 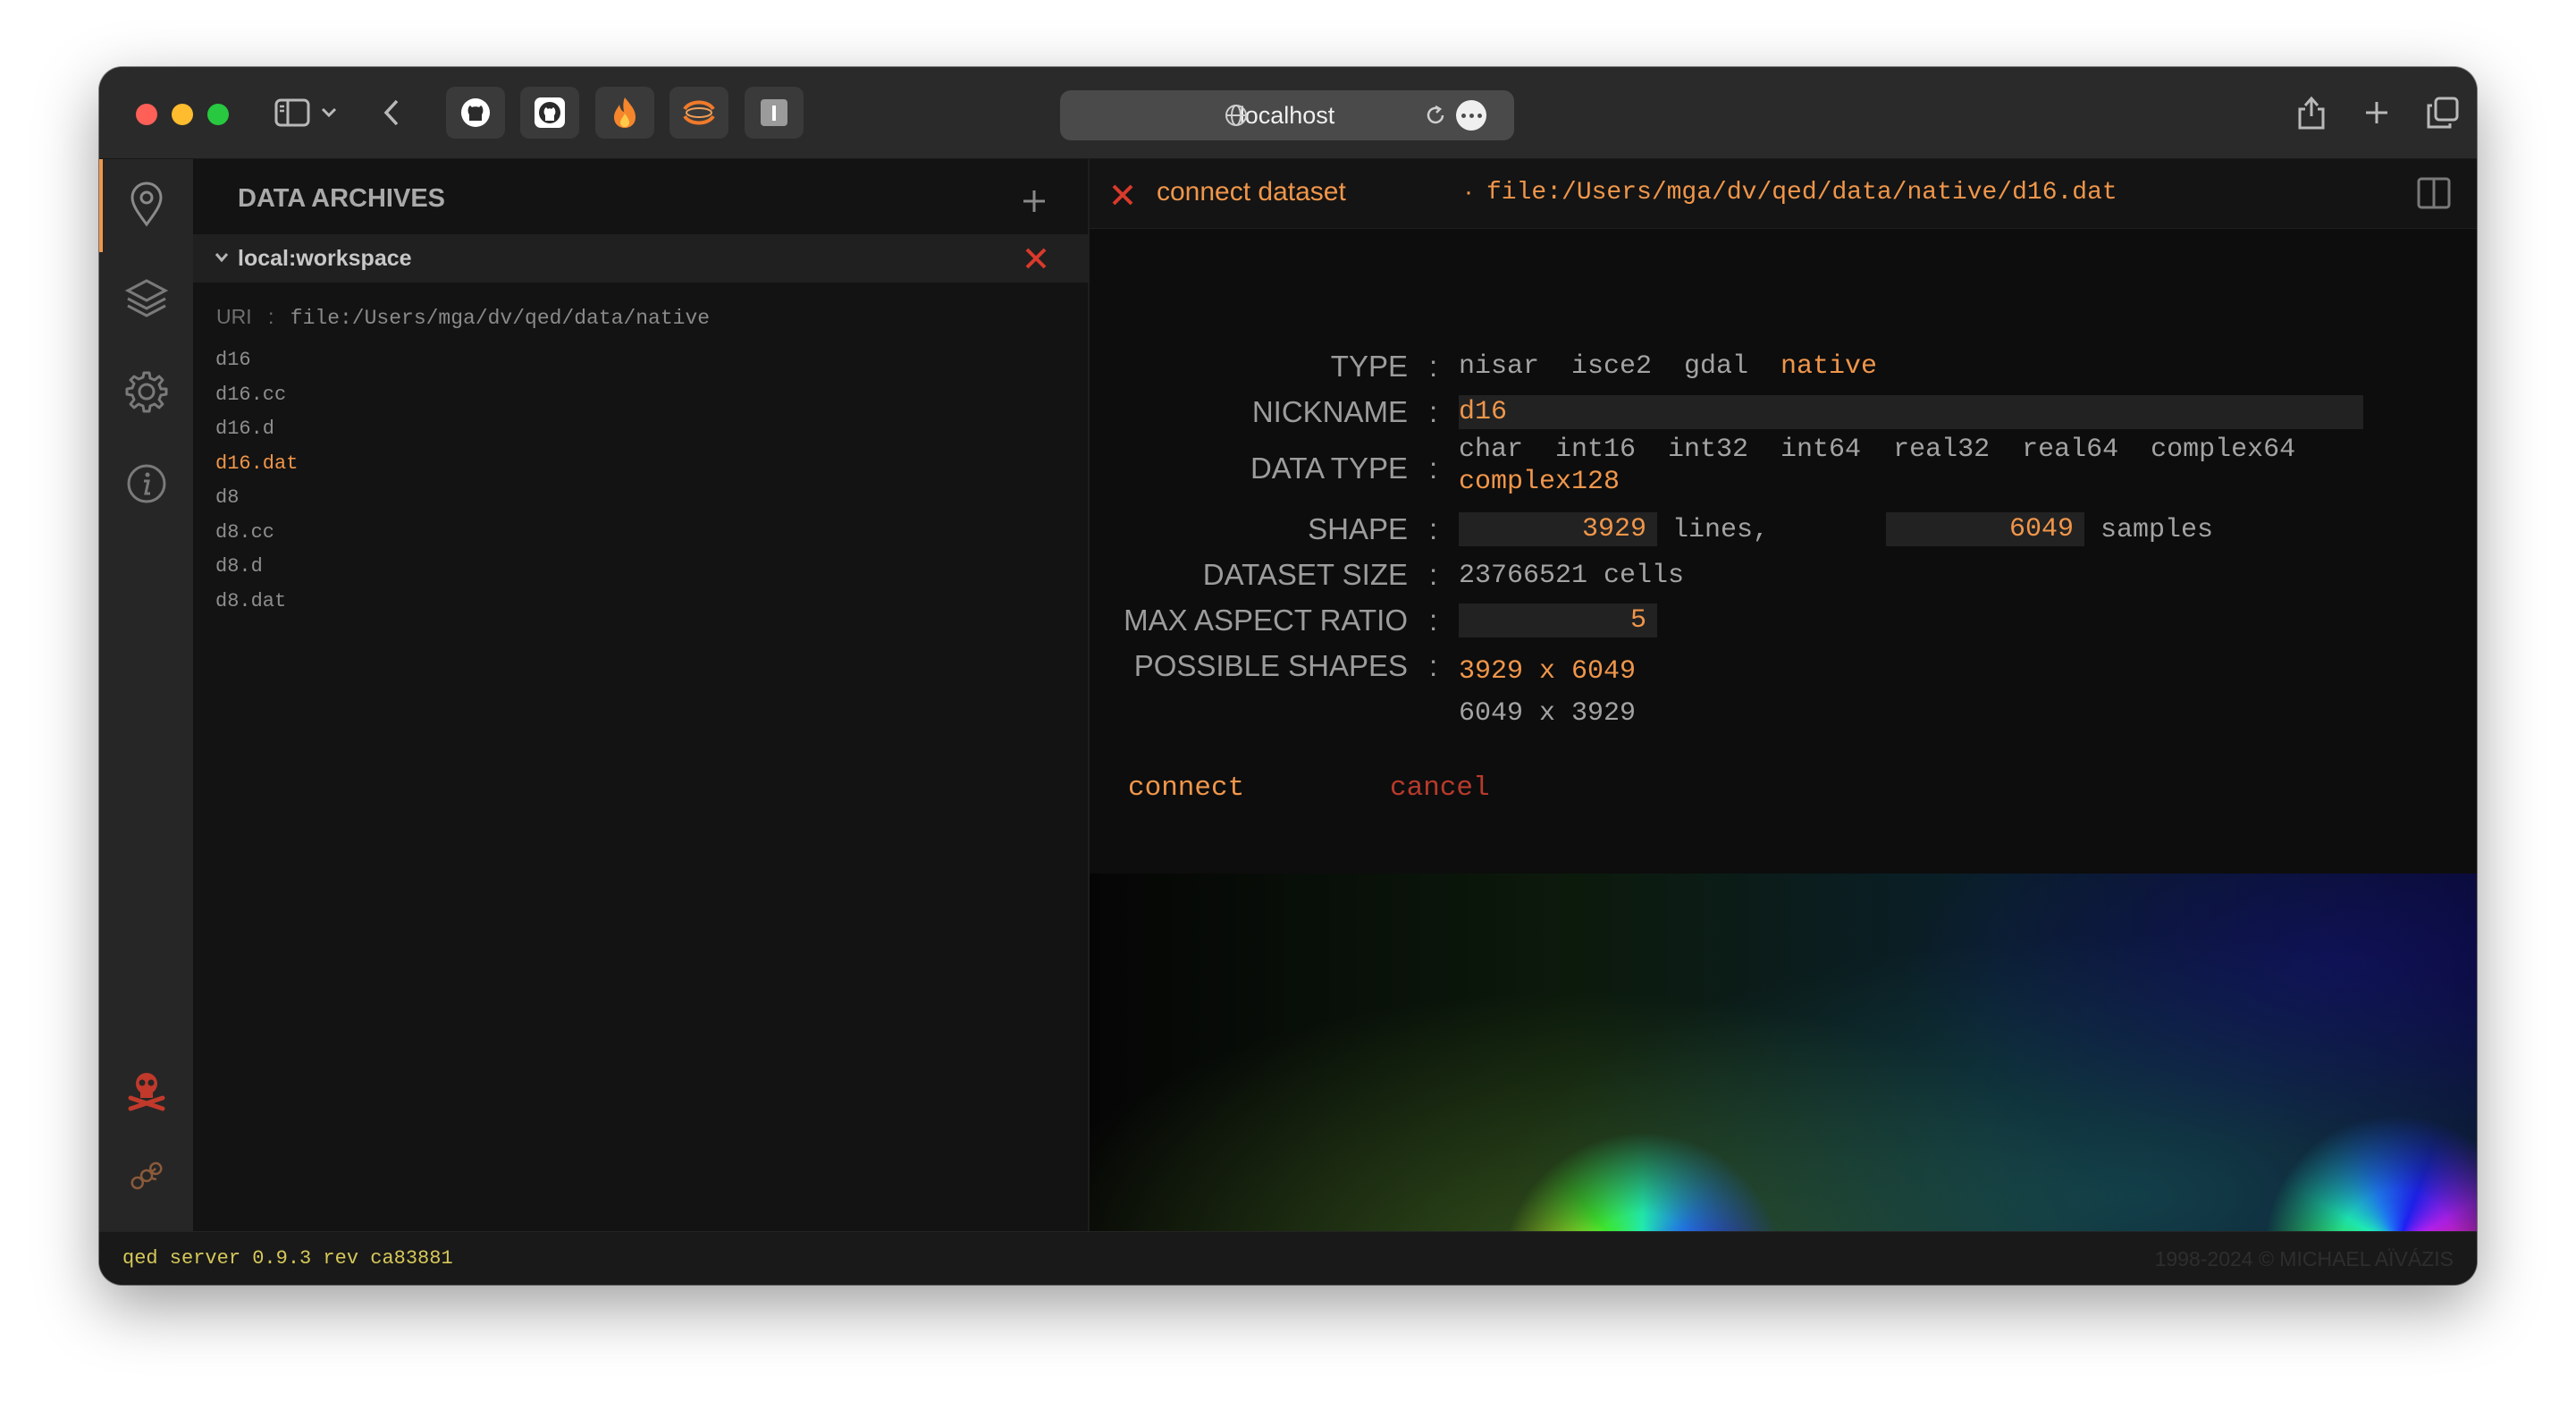 What do you see at coordinates (2157, 530) in the screenshot?
I see `shape-samples-unit: samples` at bounding box center [2157, 530].